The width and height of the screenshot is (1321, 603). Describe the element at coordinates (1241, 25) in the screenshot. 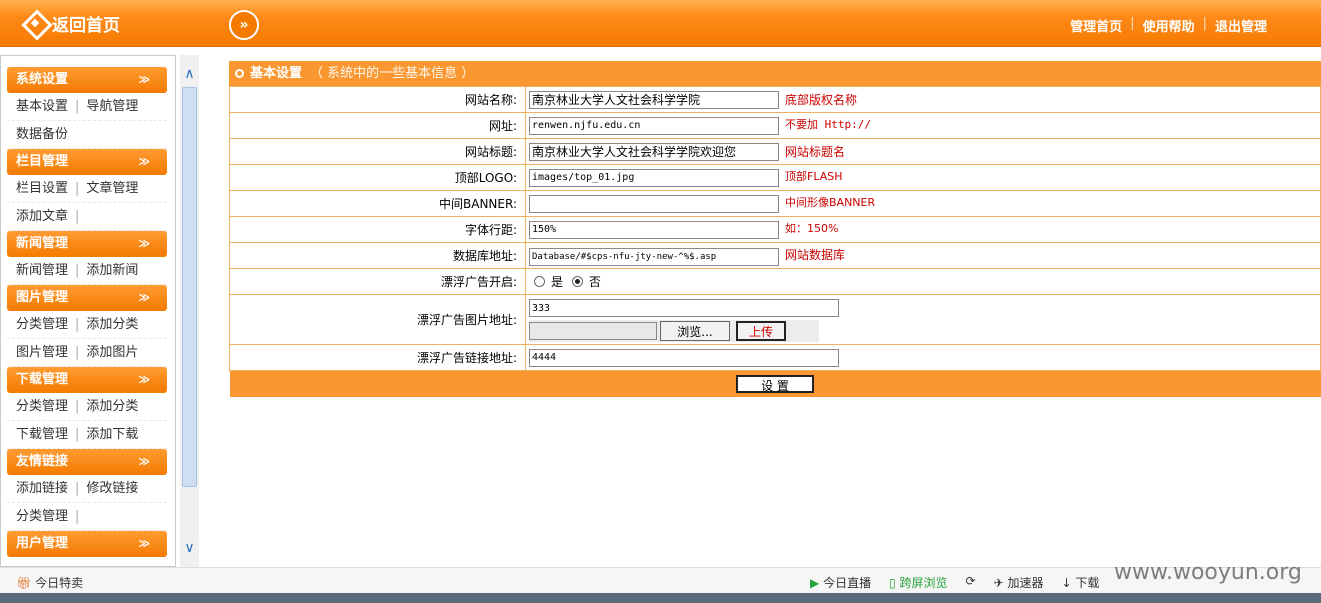

I see `nav-logout: 退出管理` at that location.